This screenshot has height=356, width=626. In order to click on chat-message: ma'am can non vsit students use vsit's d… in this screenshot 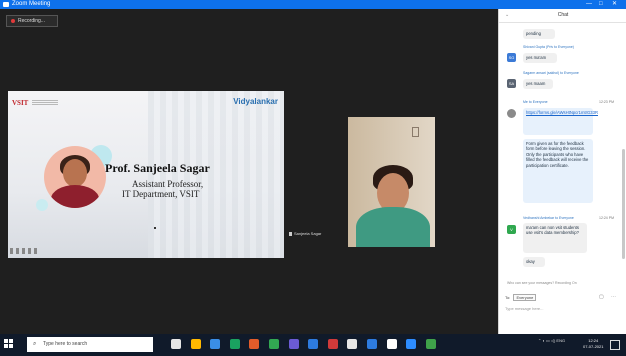, I will do `click(555, 238)`.